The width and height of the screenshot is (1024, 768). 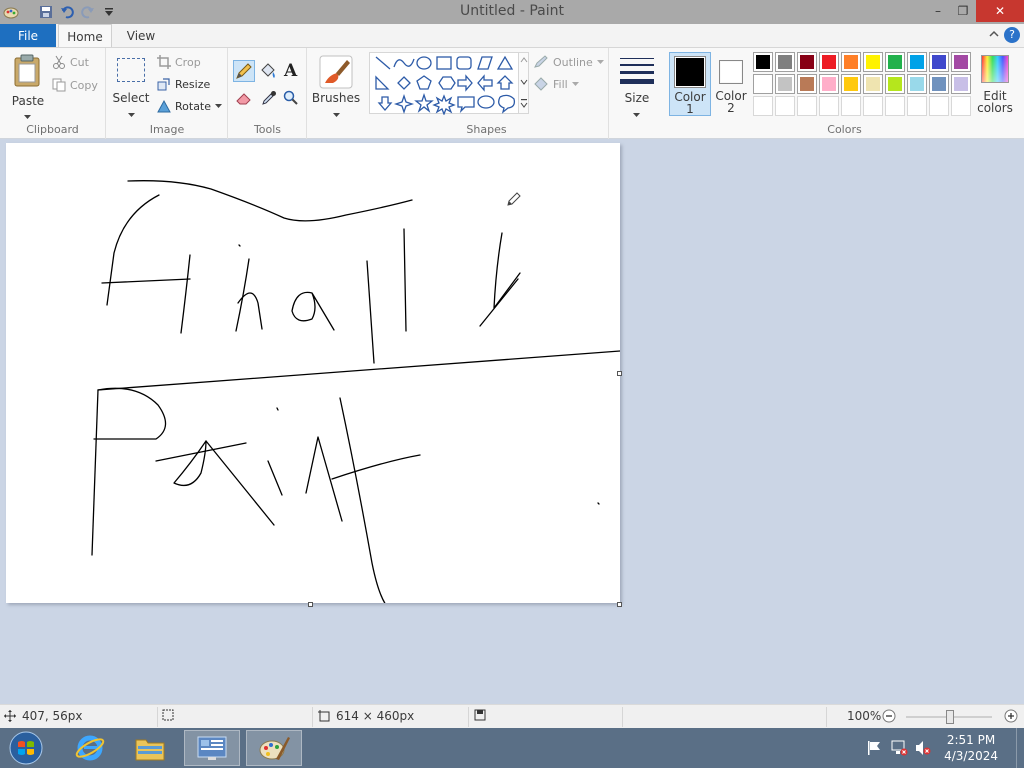 What do you see at coordinates (244, 99) in the screenshot?
I see `eraser-tool` at bounding box center [244, 99].